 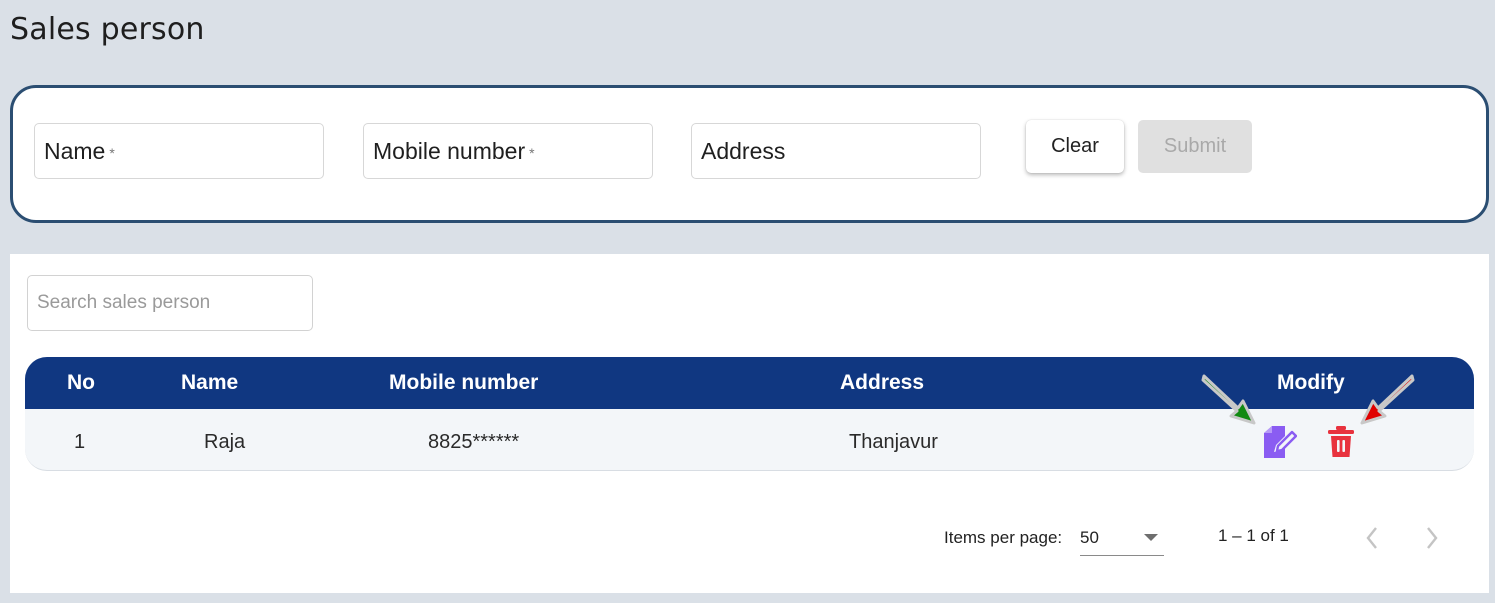 I want to click on cell-address: Thanjavur, so click(x=893, y=442).